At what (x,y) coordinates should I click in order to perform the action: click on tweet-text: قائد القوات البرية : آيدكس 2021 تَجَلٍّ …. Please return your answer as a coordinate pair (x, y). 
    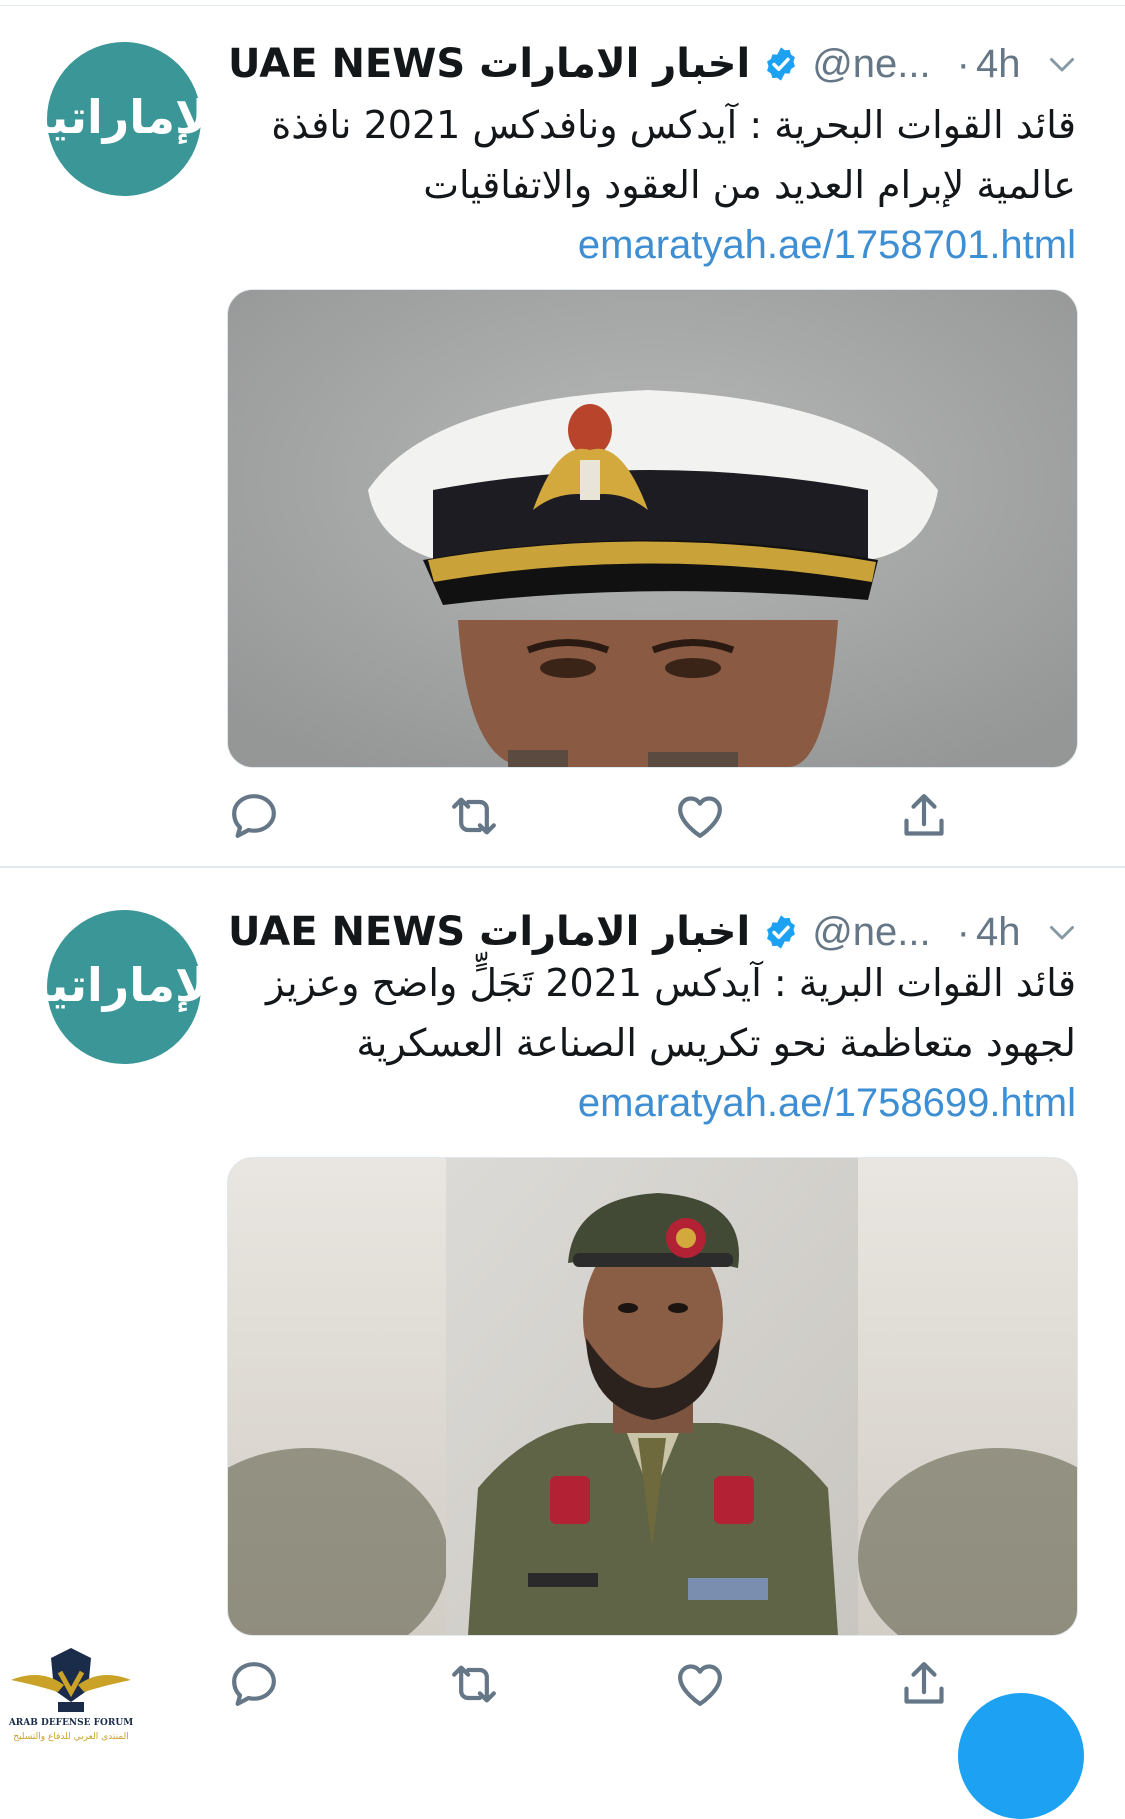
    Looking at the image, I should click on (652, 1043).